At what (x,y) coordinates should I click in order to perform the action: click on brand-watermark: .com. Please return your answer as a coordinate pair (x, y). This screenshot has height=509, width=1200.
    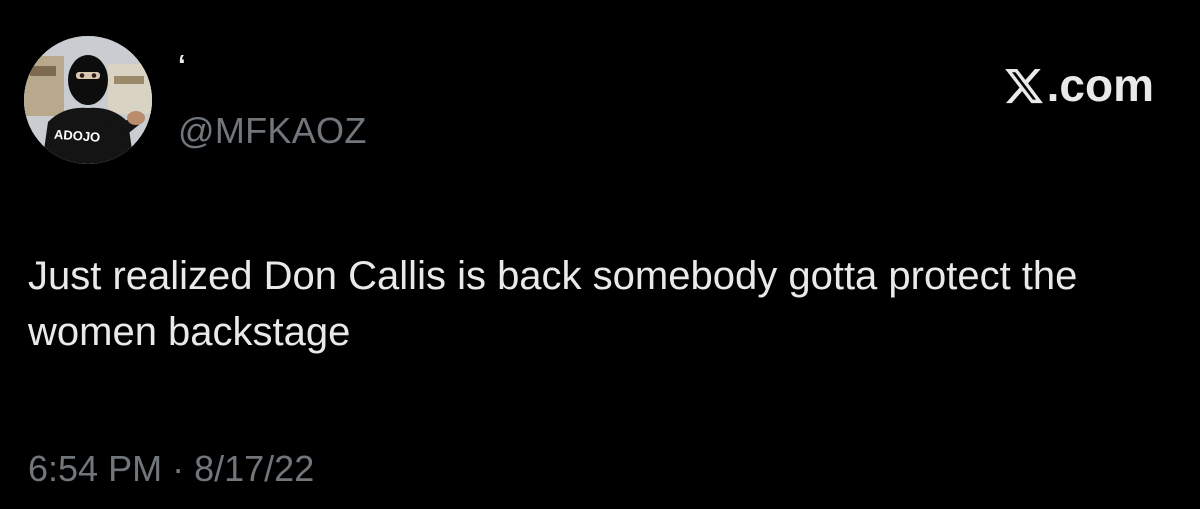
    Looking at the image, I should click on (1078, 85).